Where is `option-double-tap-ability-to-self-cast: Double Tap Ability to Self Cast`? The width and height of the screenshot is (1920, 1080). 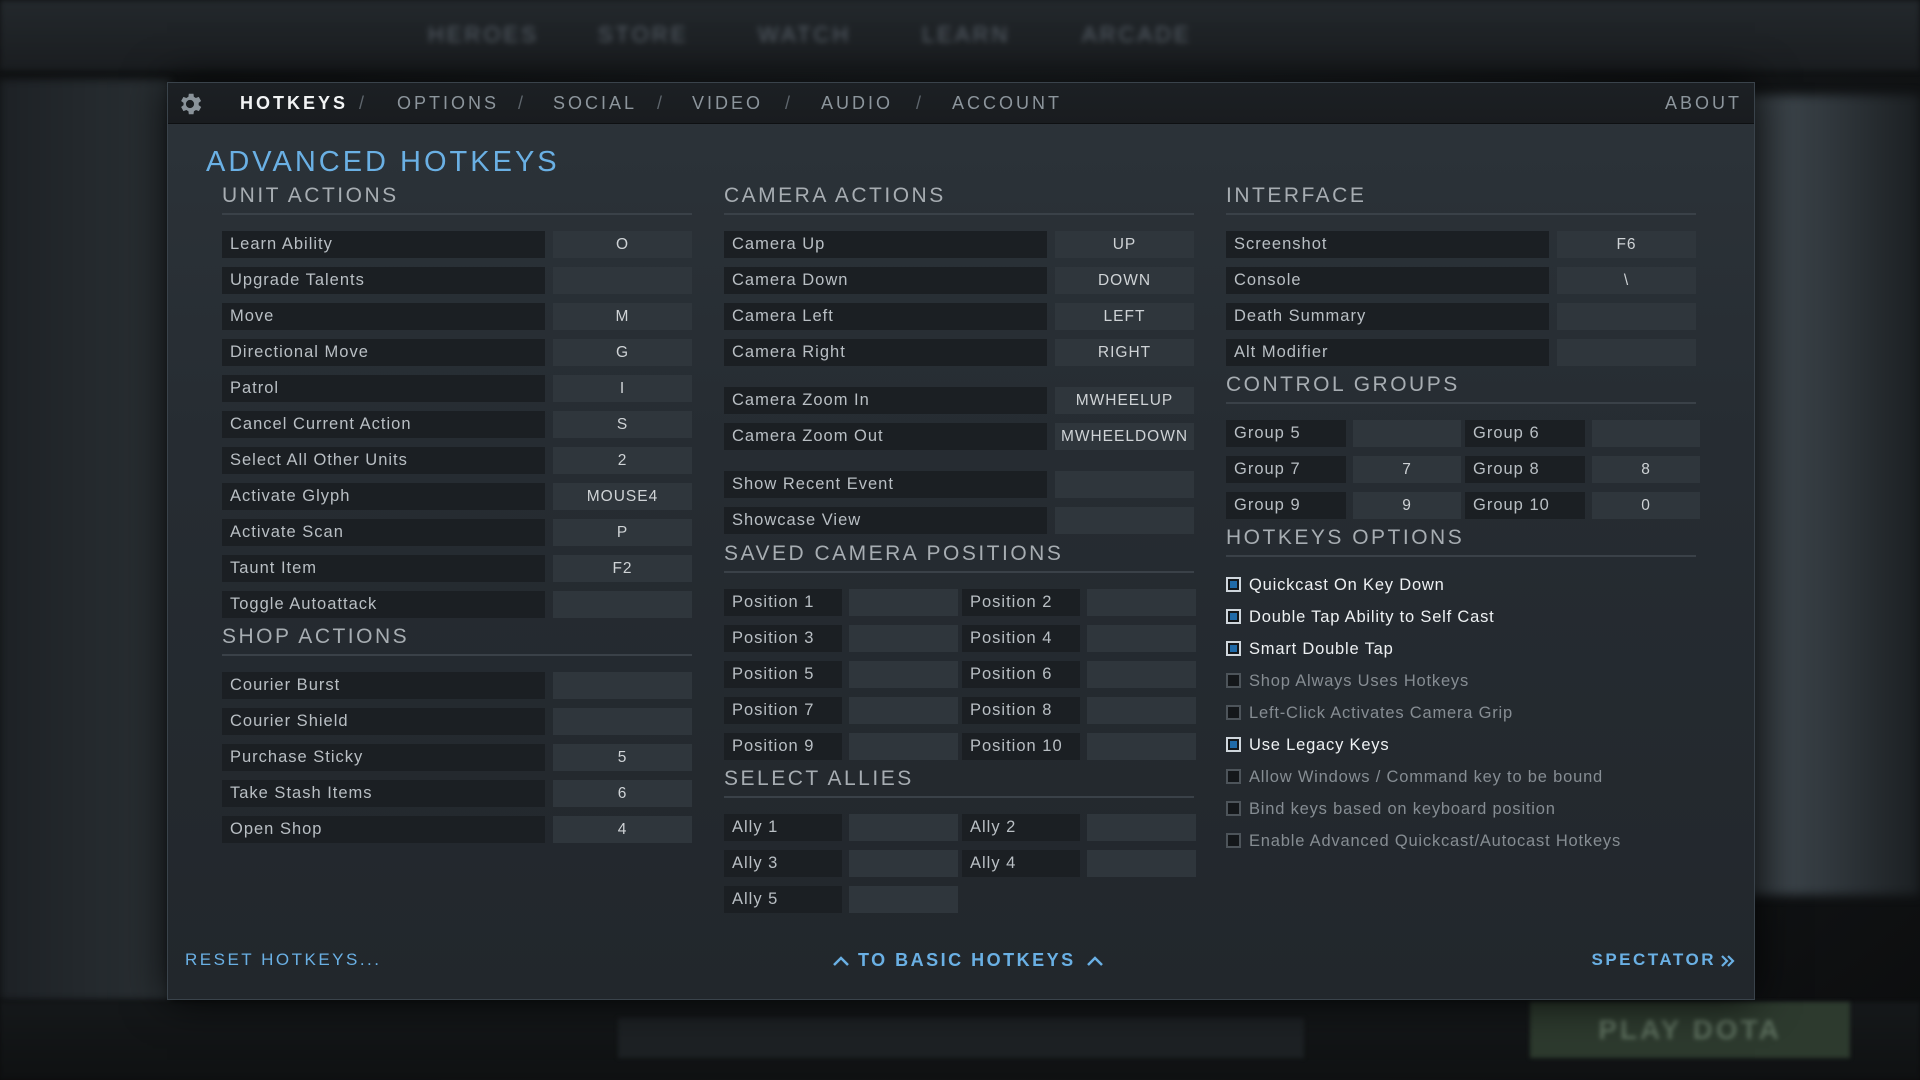
option-double-tap-ability-to-self-cast: Double Tap Ability to Self Cast is located at coordinates (1446, 620).